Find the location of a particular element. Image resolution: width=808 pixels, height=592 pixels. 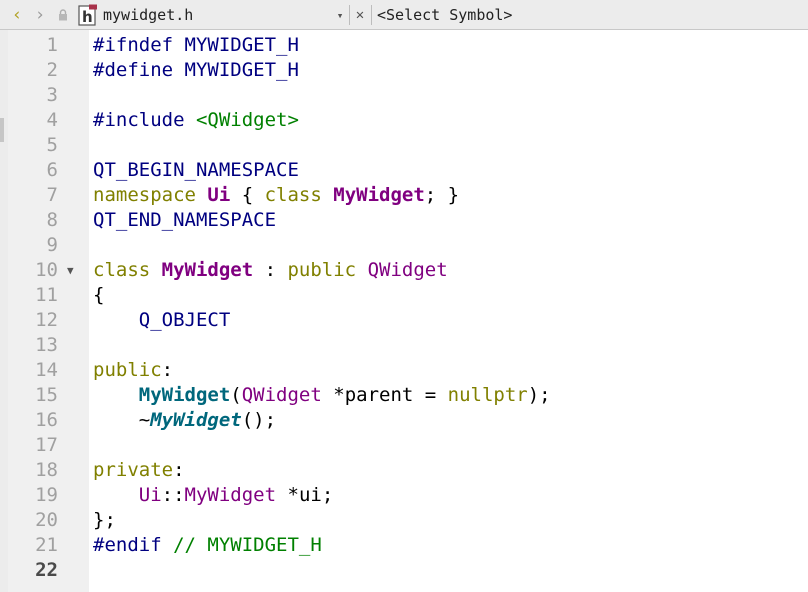

code-token: ( is located at coordinates (236, 395).